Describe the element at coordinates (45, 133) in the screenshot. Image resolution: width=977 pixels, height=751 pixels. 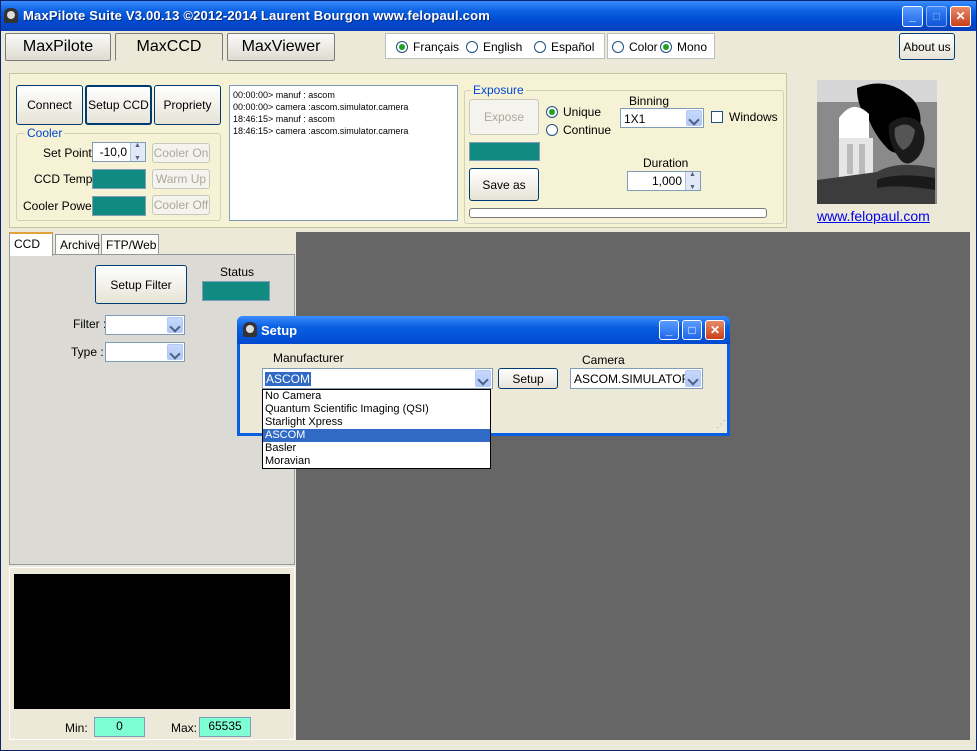
I see `cooler-legend: Cooler` at that location.